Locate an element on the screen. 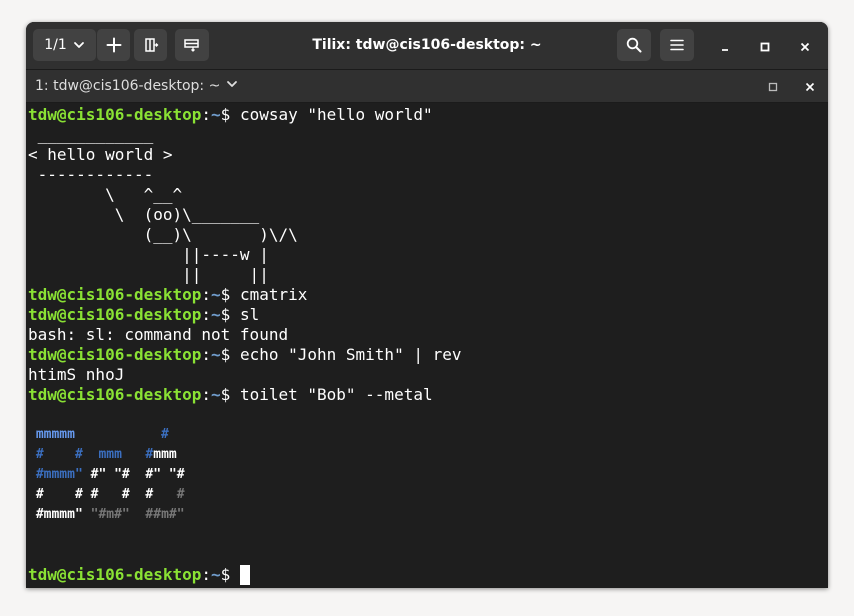 Image resolution: width=854 pixels, height=616 pixels. close-button is located at coordinates (805, 46).